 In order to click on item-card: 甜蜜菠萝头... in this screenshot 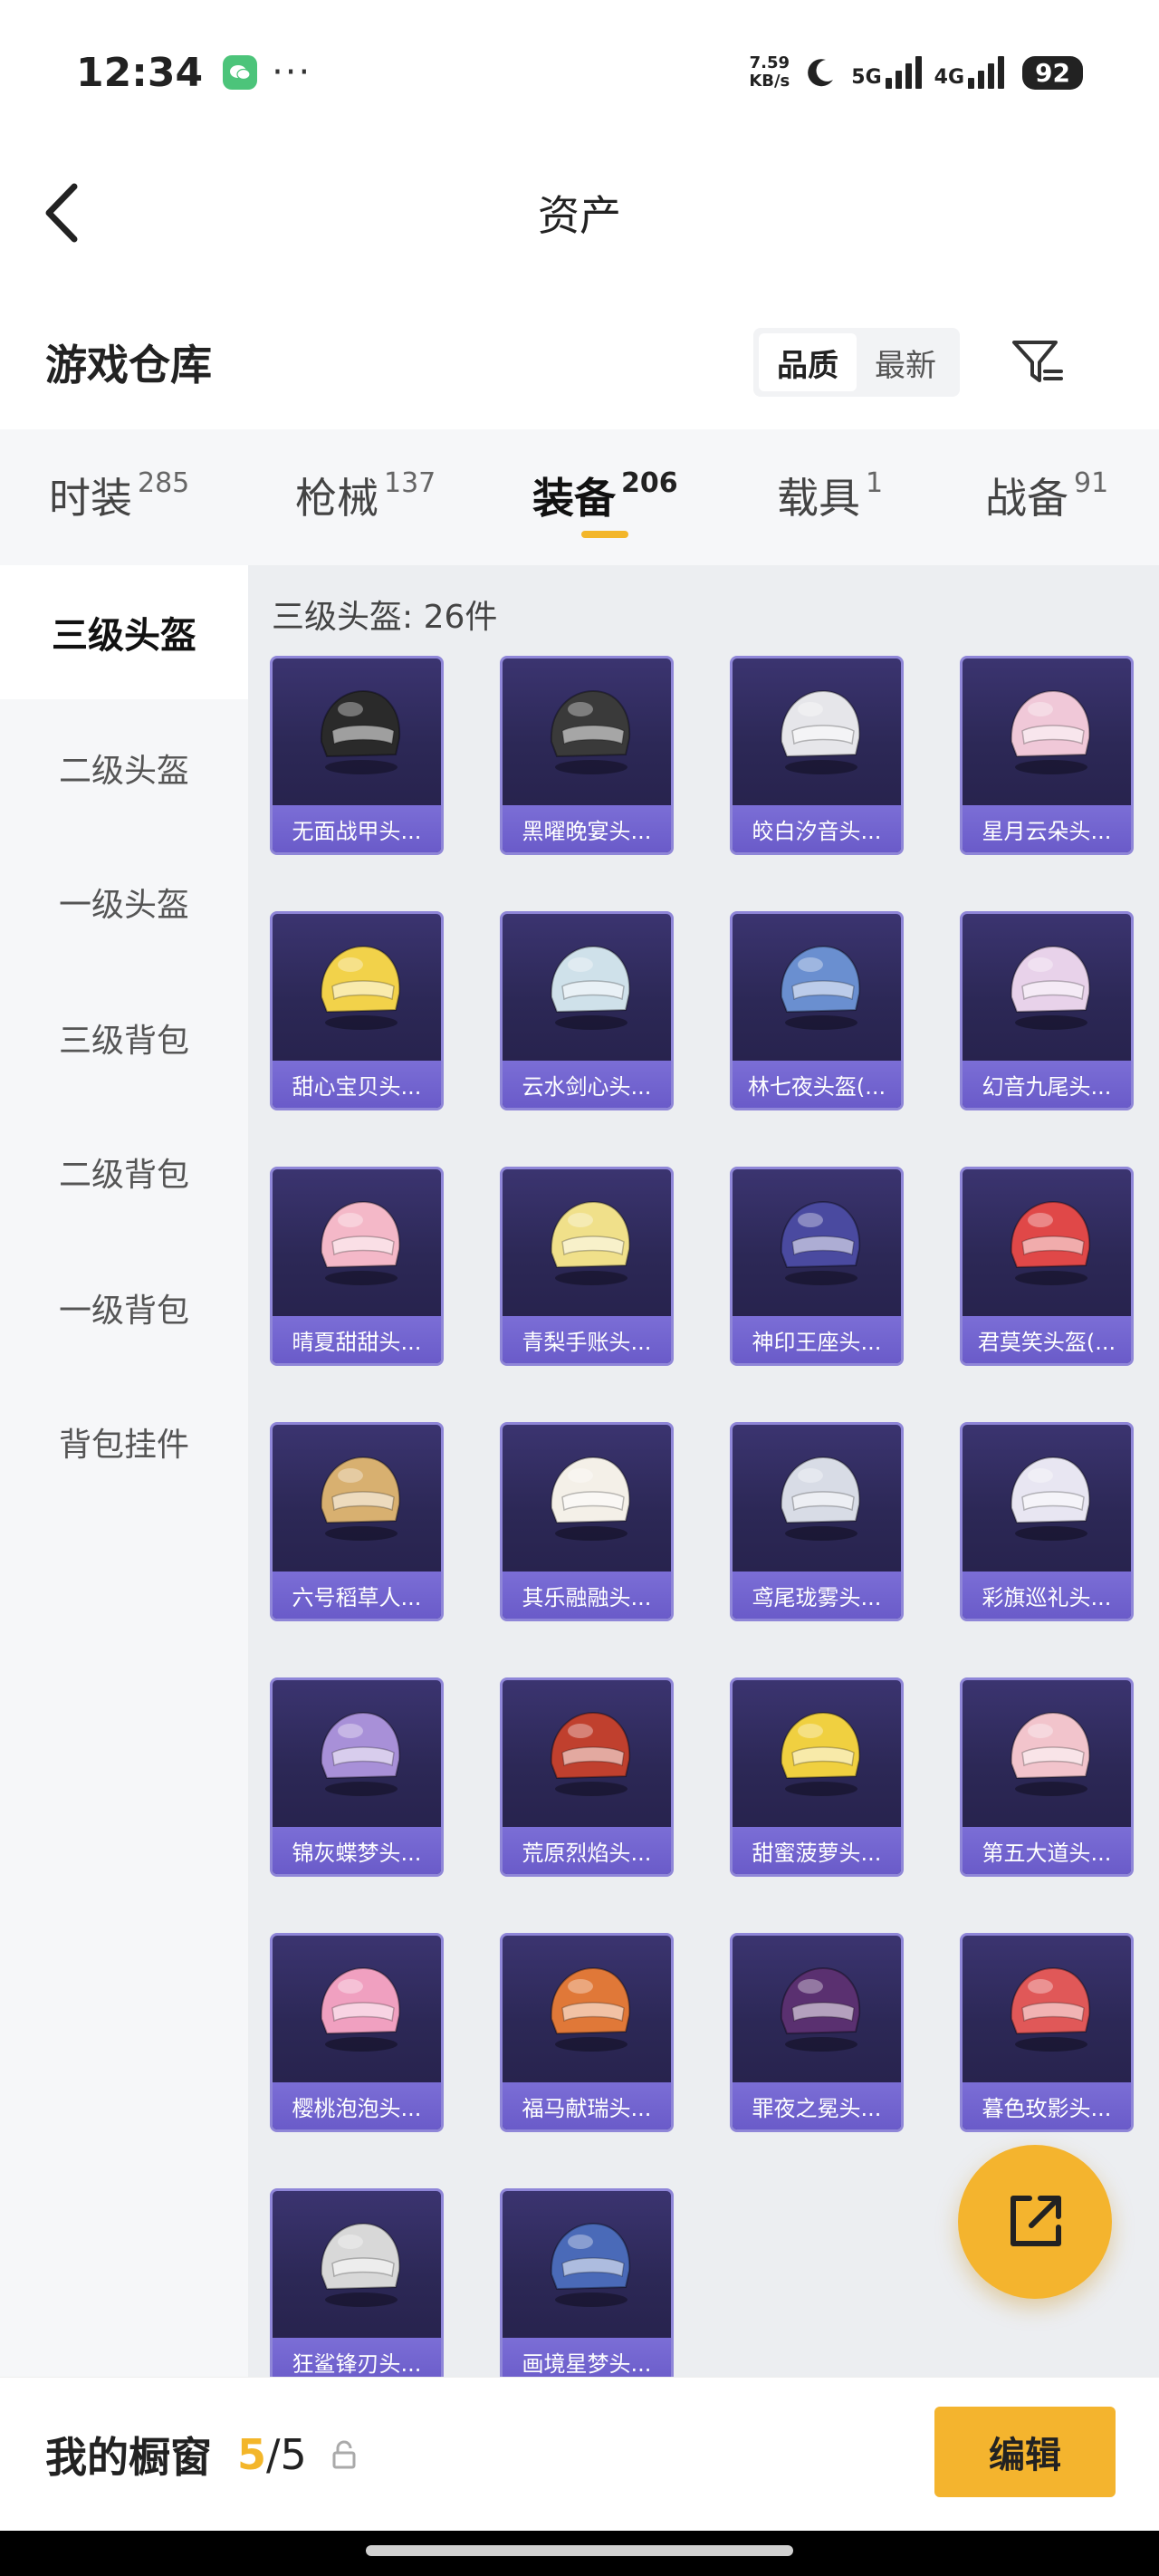, I will do `click(817, 1777)`.